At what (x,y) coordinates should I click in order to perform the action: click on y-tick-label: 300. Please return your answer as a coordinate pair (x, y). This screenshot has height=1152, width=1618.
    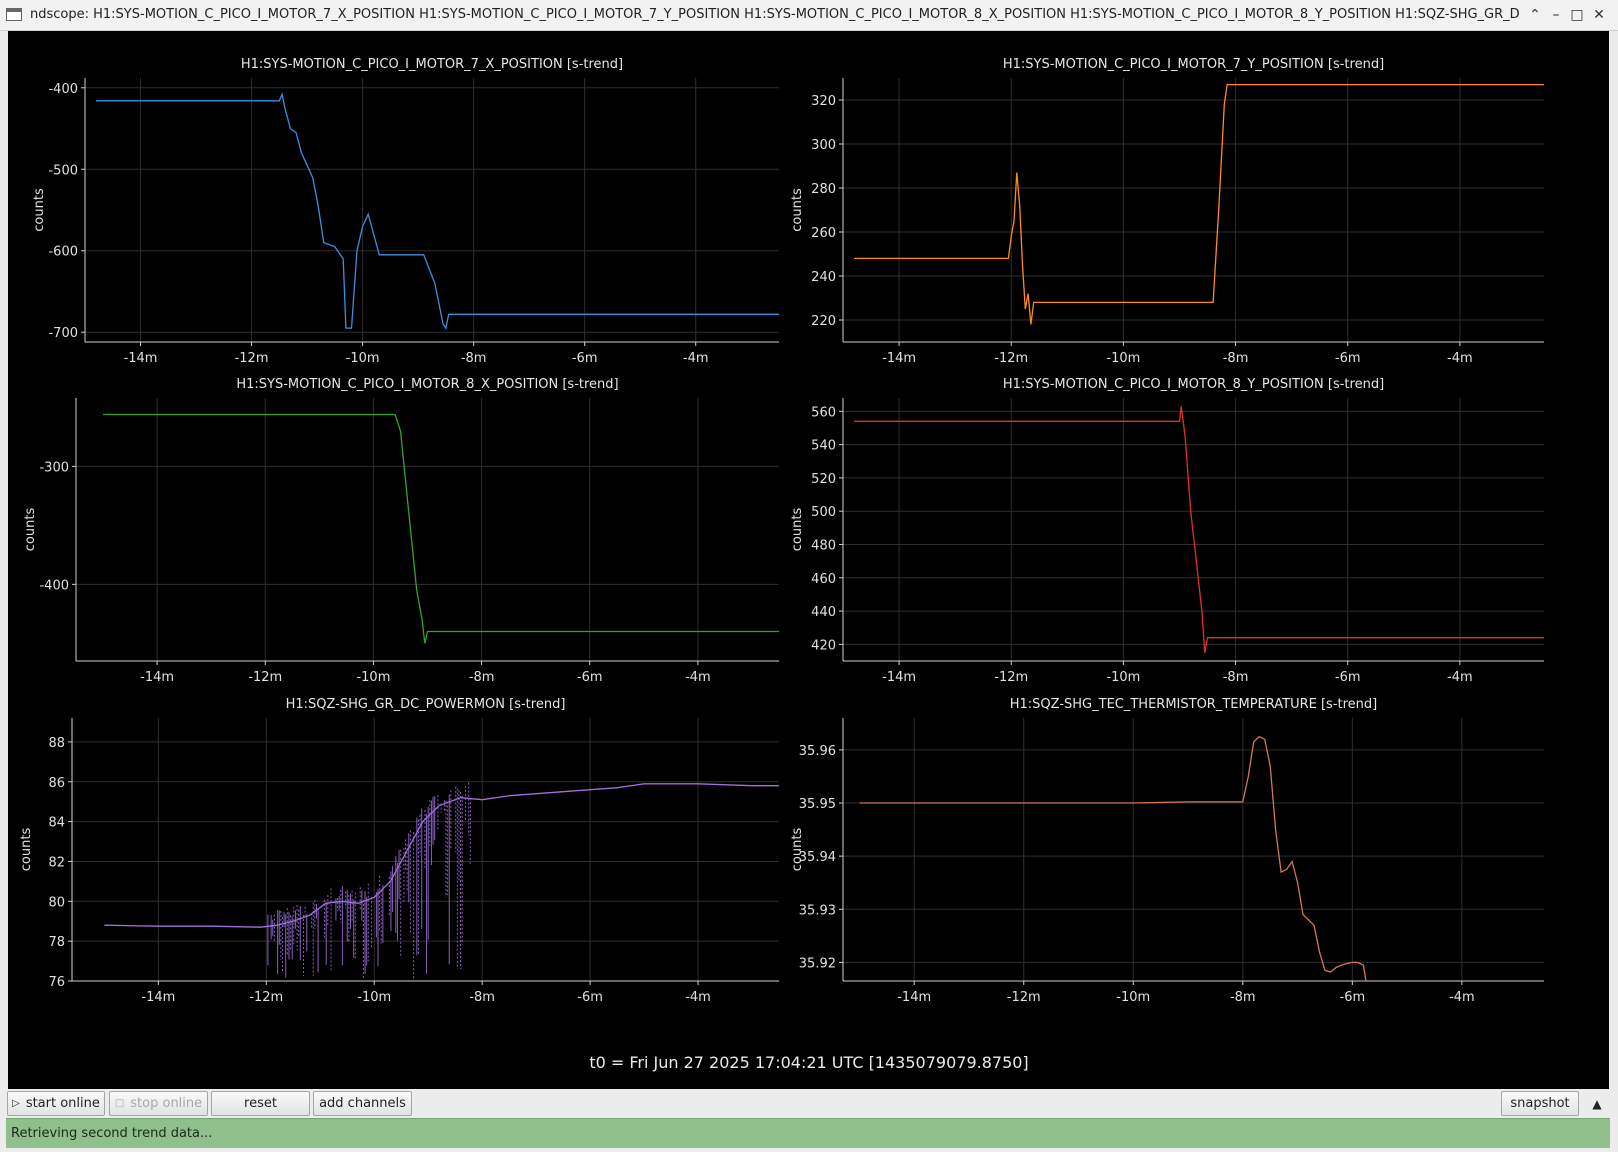
    Looking at the image, I should click on (823, 145).